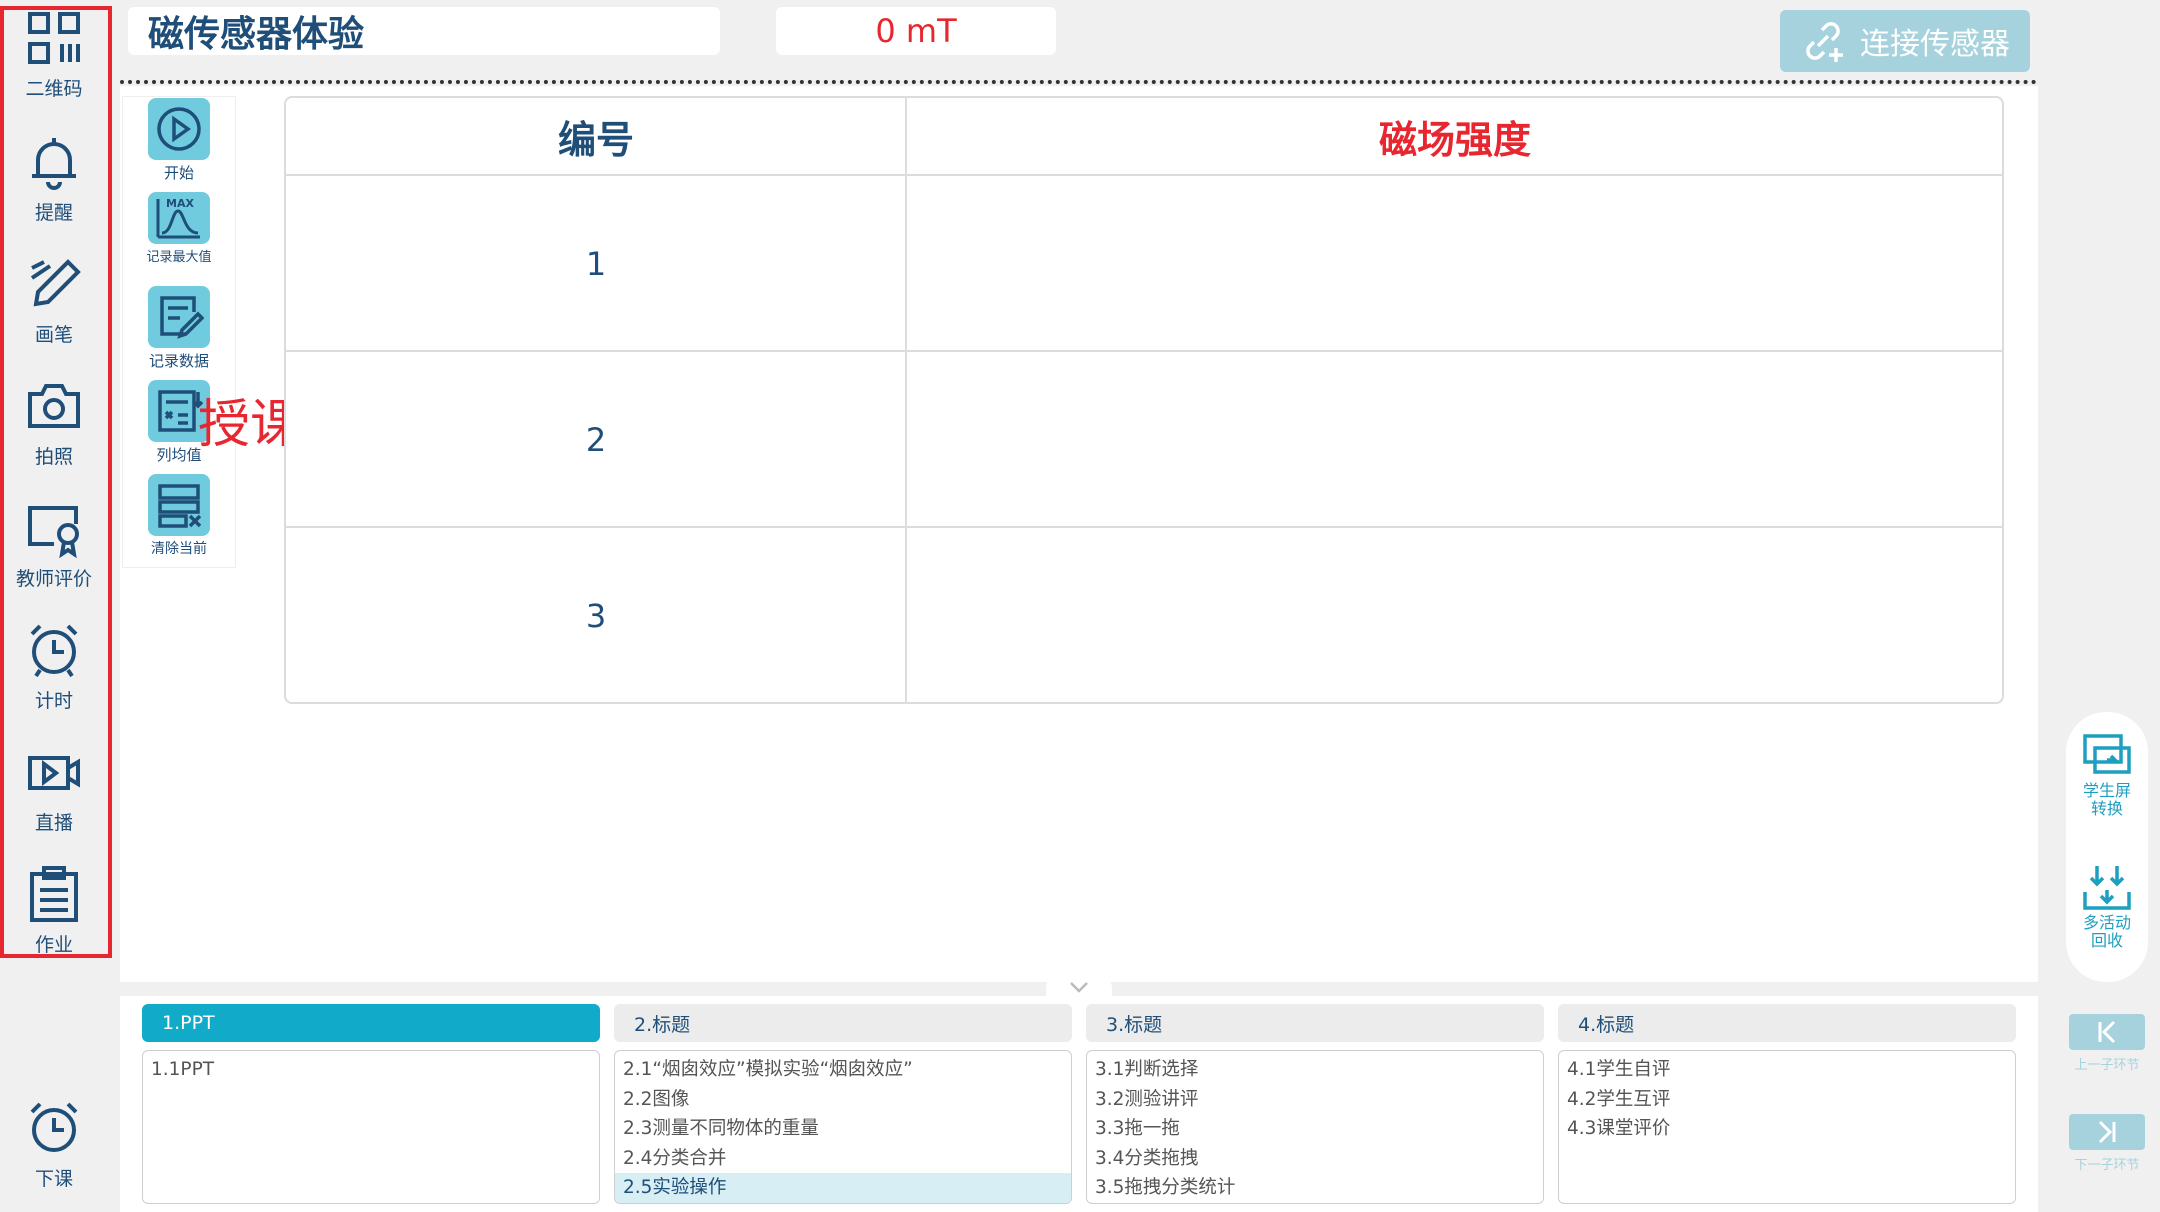 The image size is (2160, 1212). Describe the element at coordinates (2107, 888) in the screenshot. I see `collect-icon` at that location.